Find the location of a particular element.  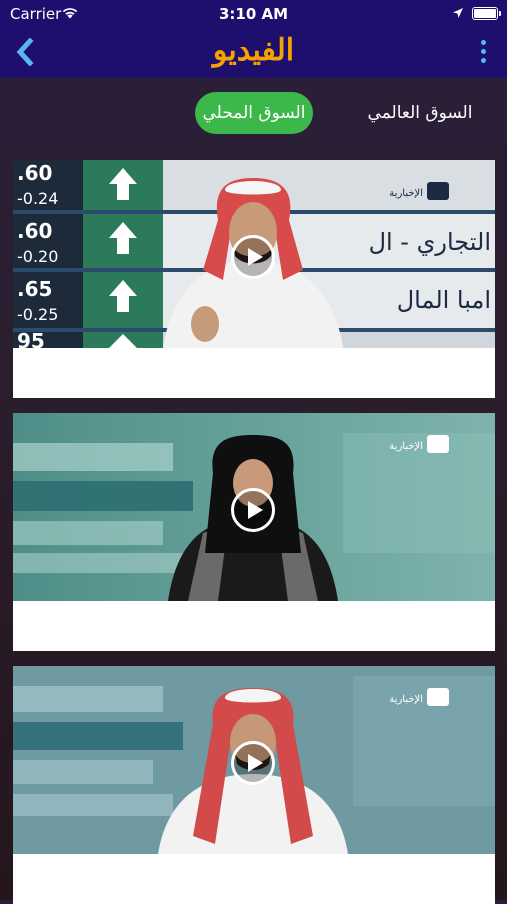

battery-icon is located at coordinates (486, 13).